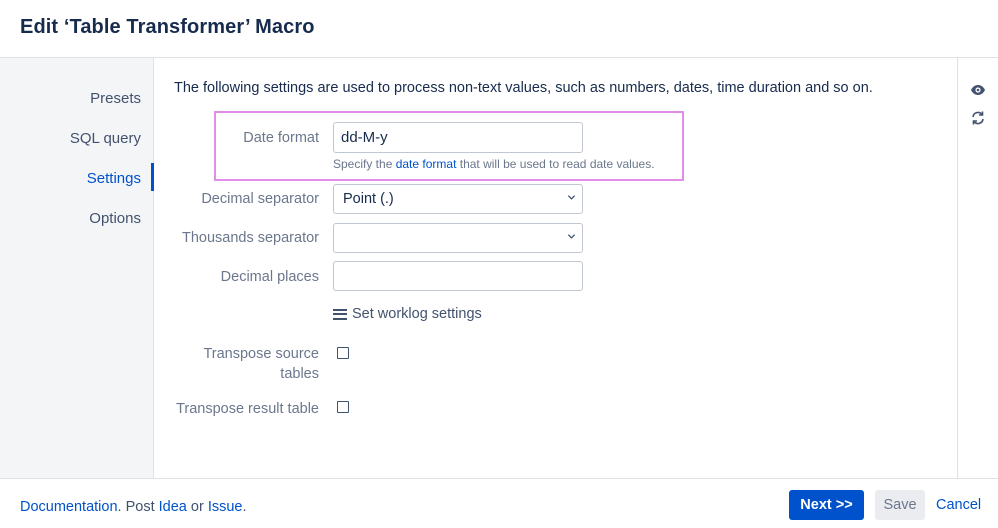  Describe the element at coordinates (555, 164) in the screenshot. I see `date-format-help-suffix: that will be used to read date values.` at that location.